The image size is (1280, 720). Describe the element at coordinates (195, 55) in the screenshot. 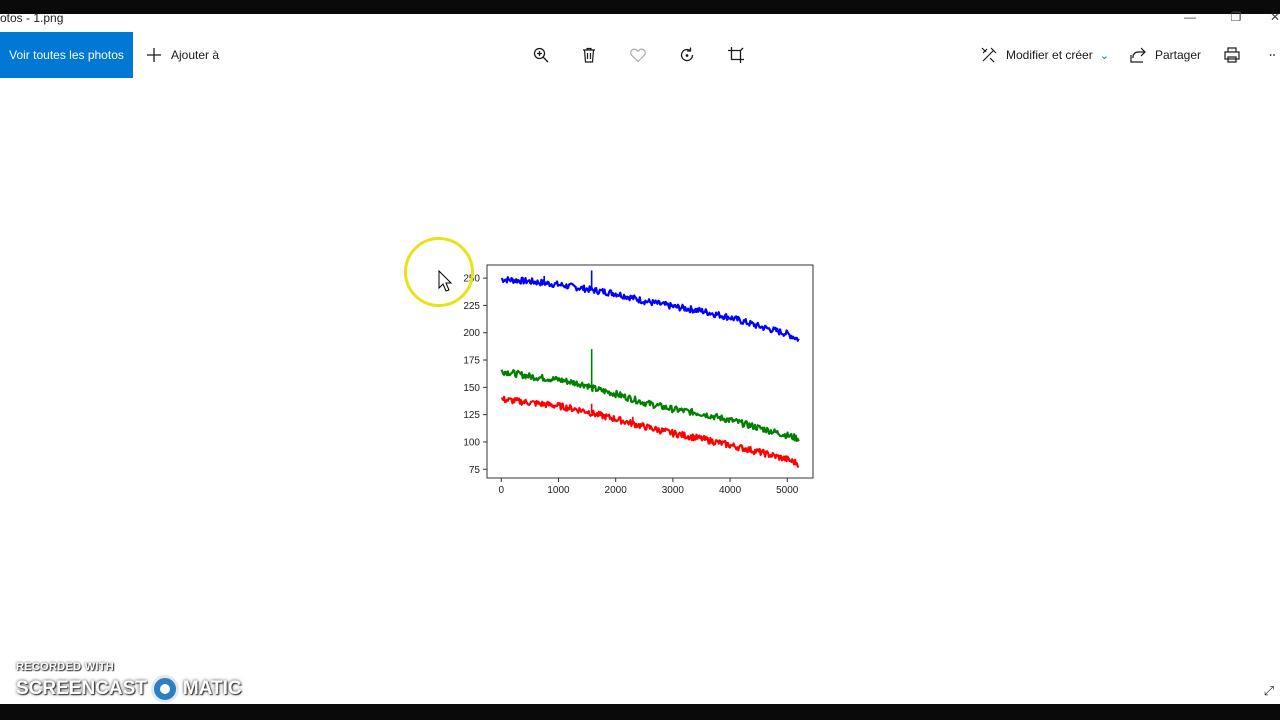

I see `add-to-label: Ajouter à` at that location.